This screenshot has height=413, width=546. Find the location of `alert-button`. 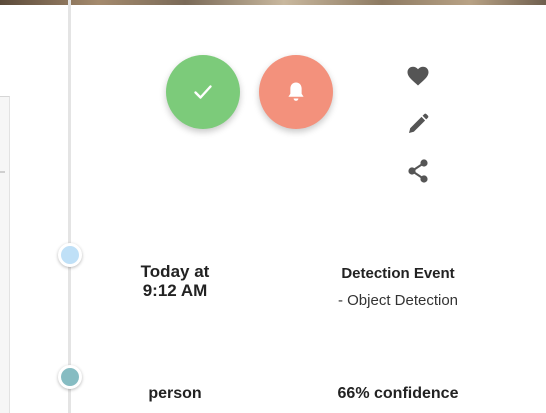

alert-button is located at coordinates (296, 92).